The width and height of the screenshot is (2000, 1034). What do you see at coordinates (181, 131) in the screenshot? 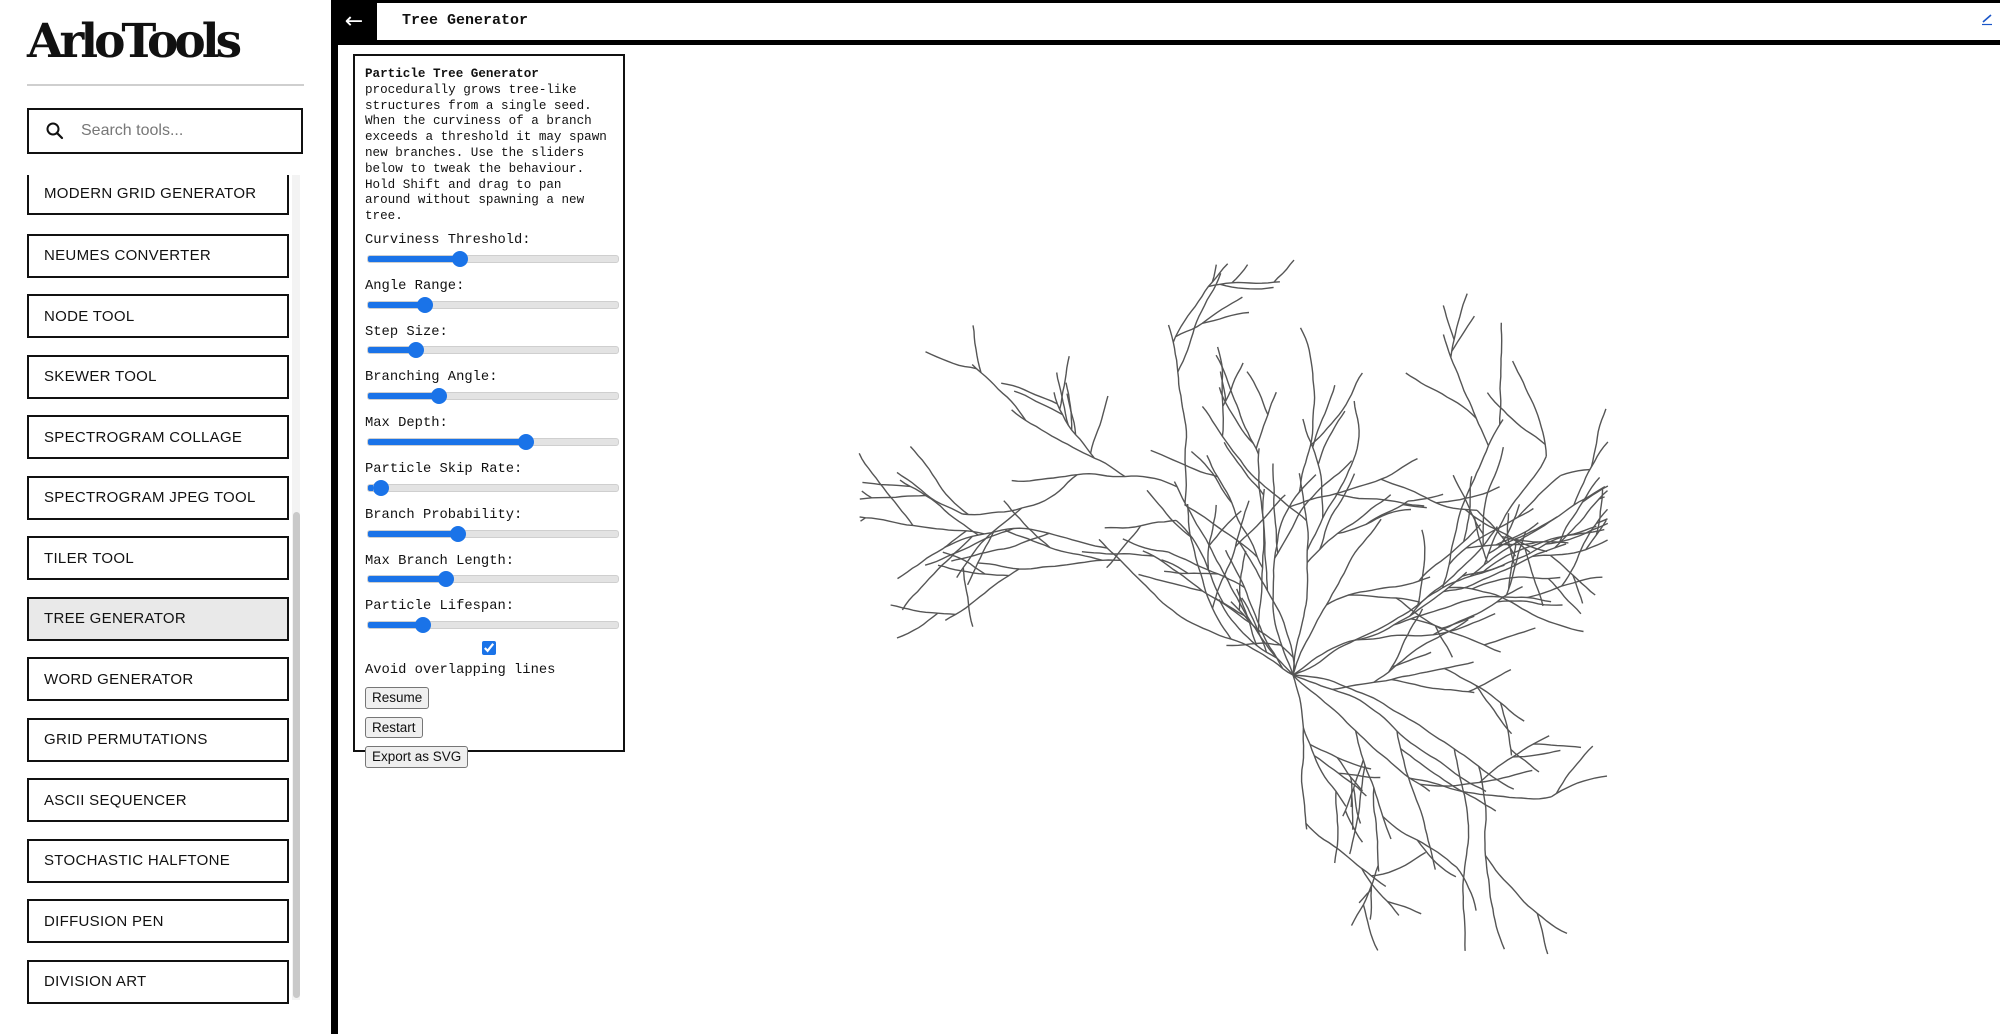
I see `search-input` at bounding box center [181, 131].